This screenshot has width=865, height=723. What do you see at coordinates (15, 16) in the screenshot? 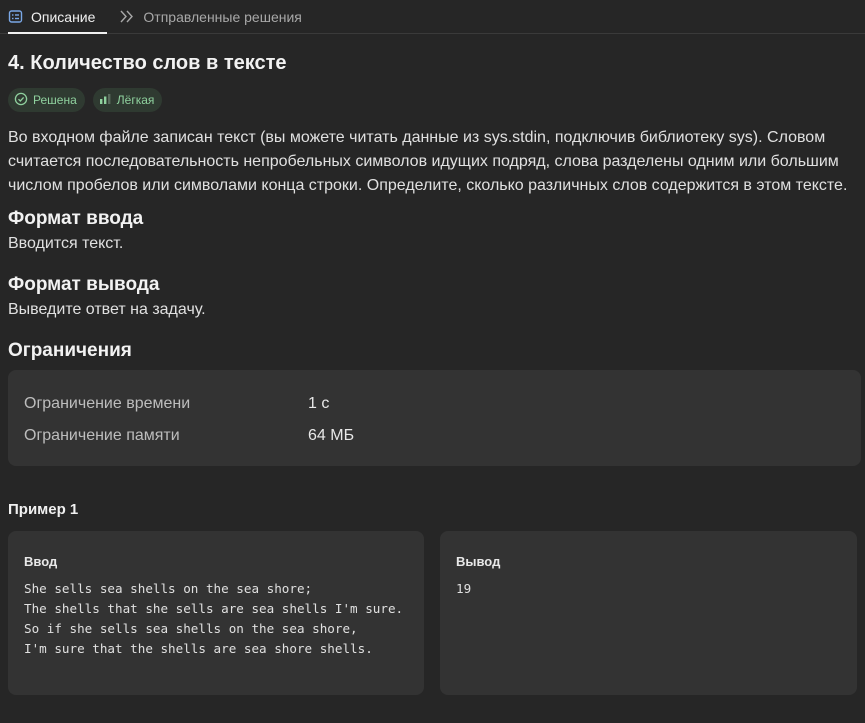
I see `description-icon` at bounding box center [15, 16].